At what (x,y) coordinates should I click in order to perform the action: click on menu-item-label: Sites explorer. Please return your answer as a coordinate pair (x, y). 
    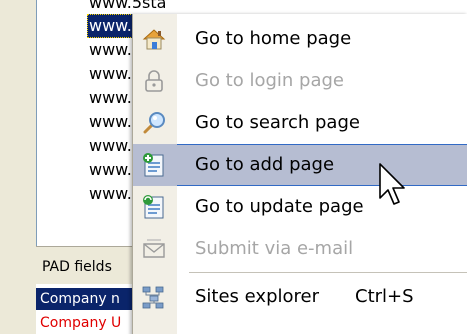
    Looking at the image, I should click on (257, 296).